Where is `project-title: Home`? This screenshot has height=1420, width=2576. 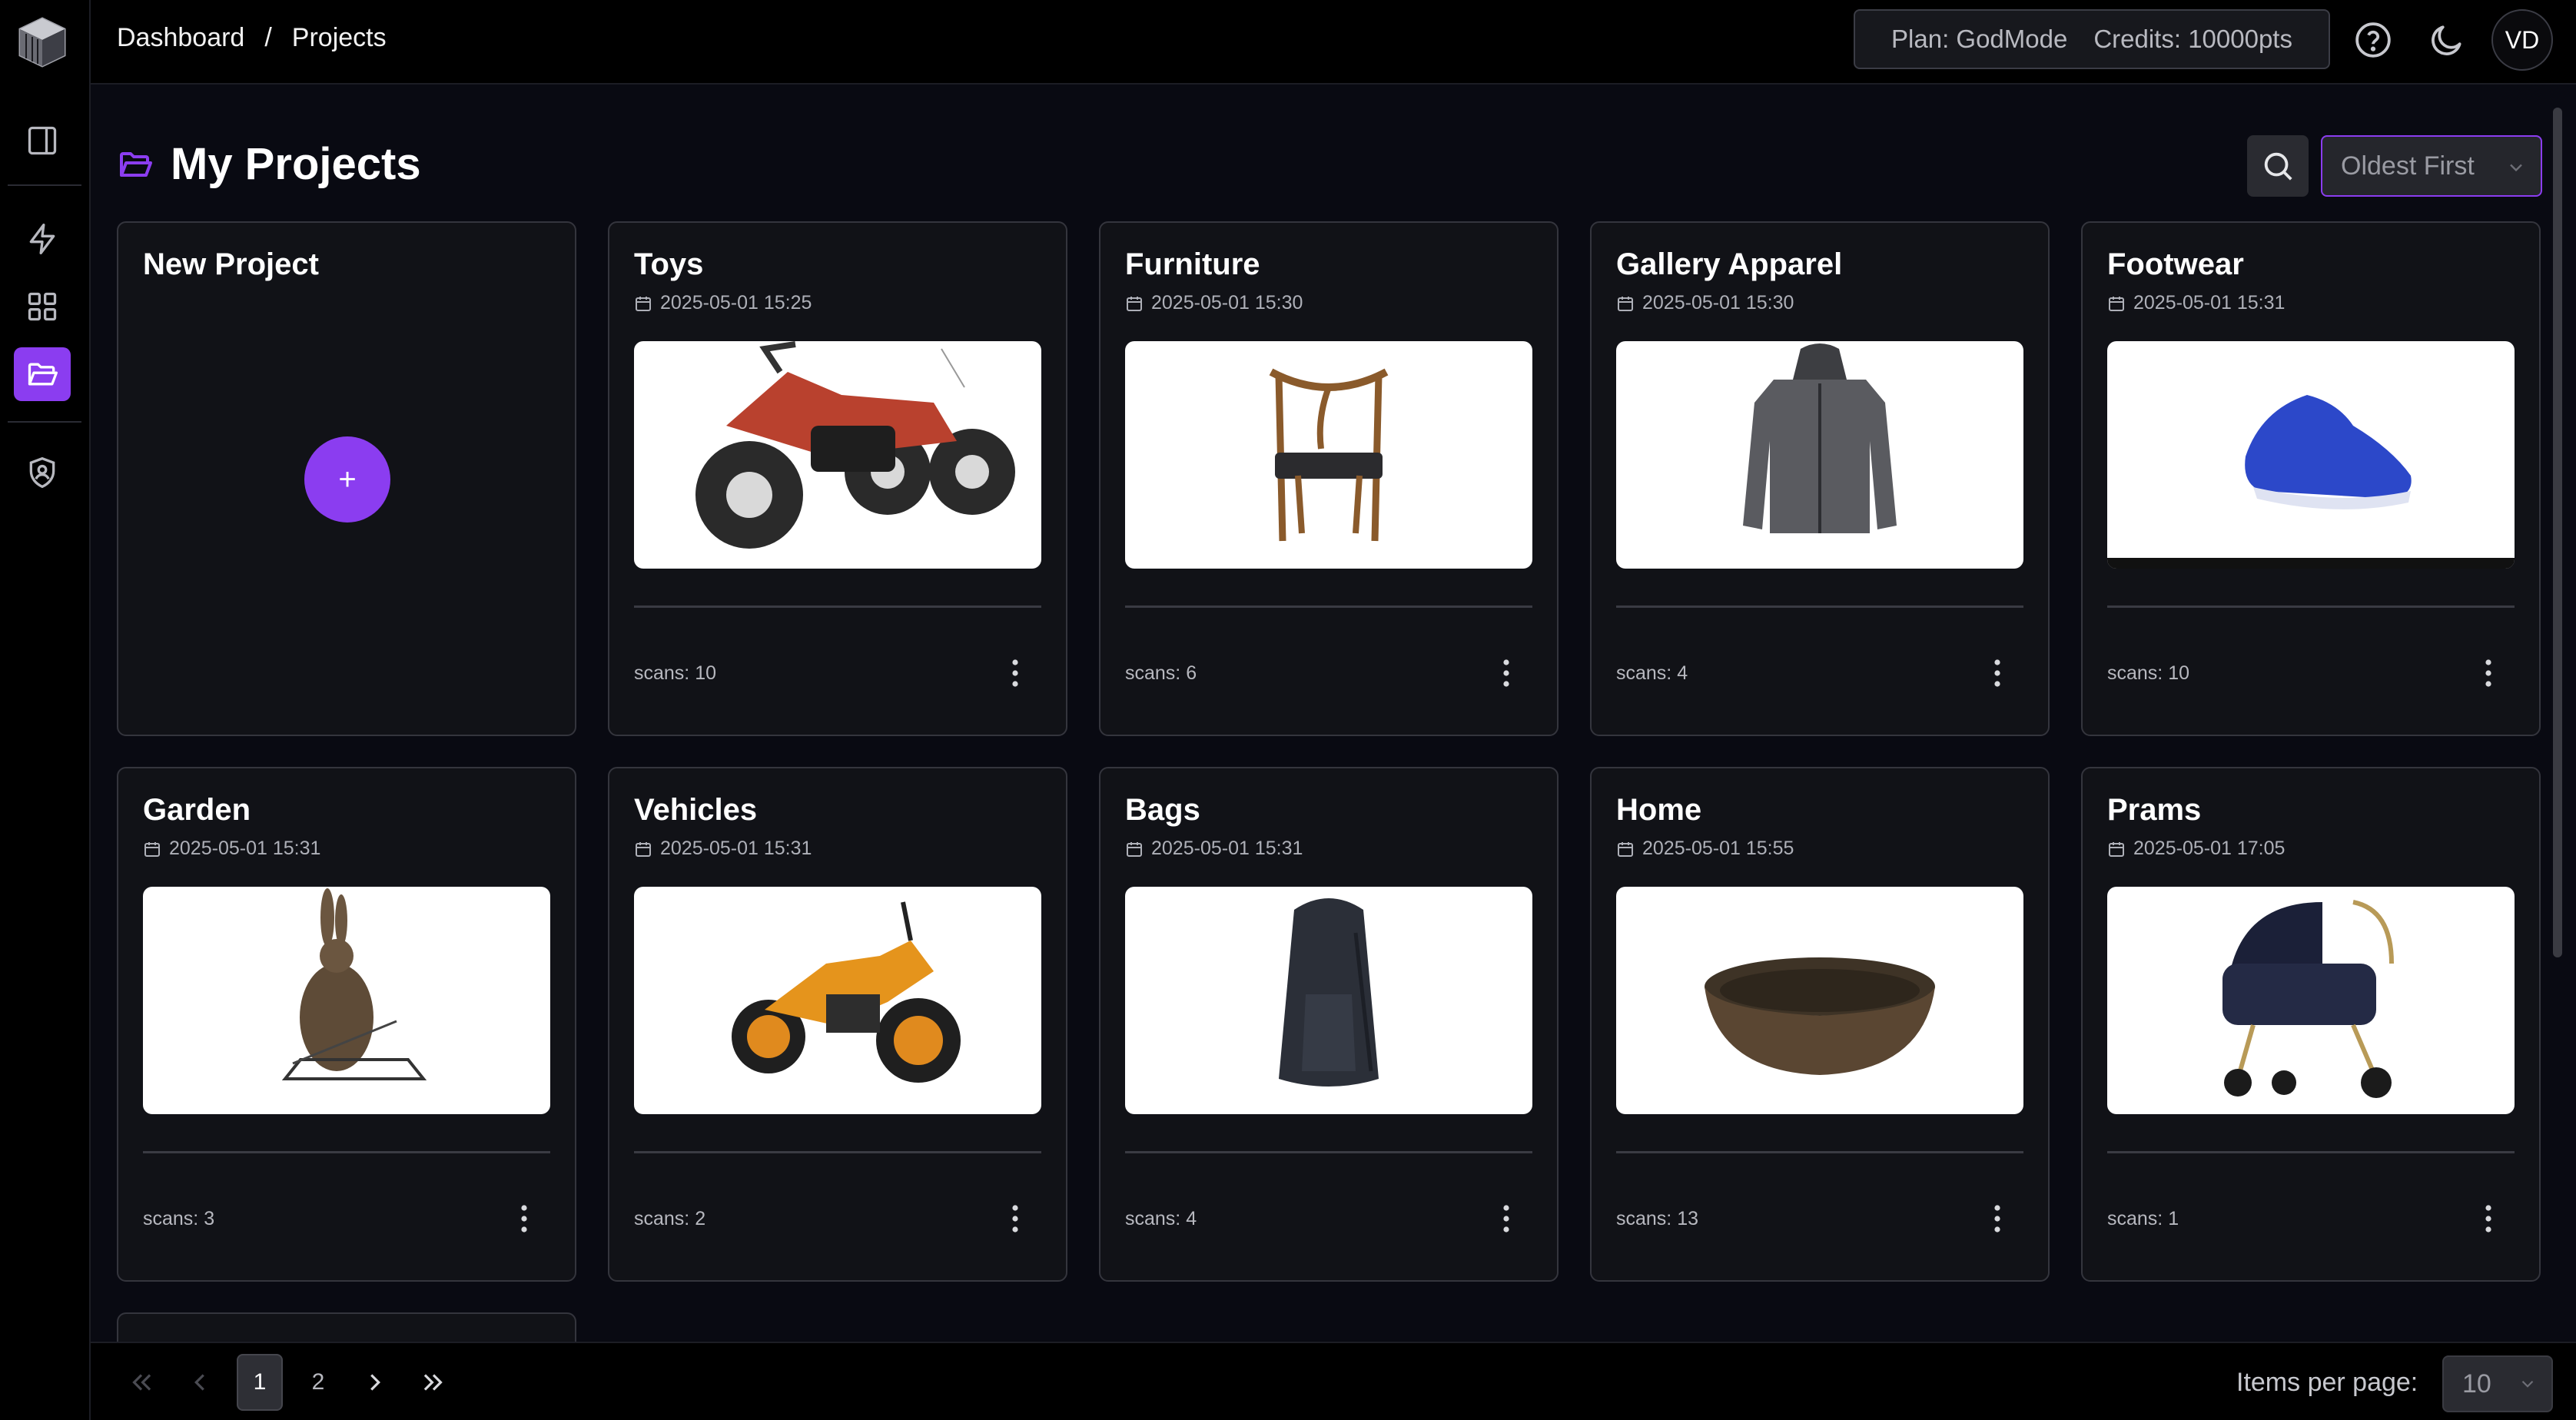
project-title: Home is located at coordinates (1659, 810).